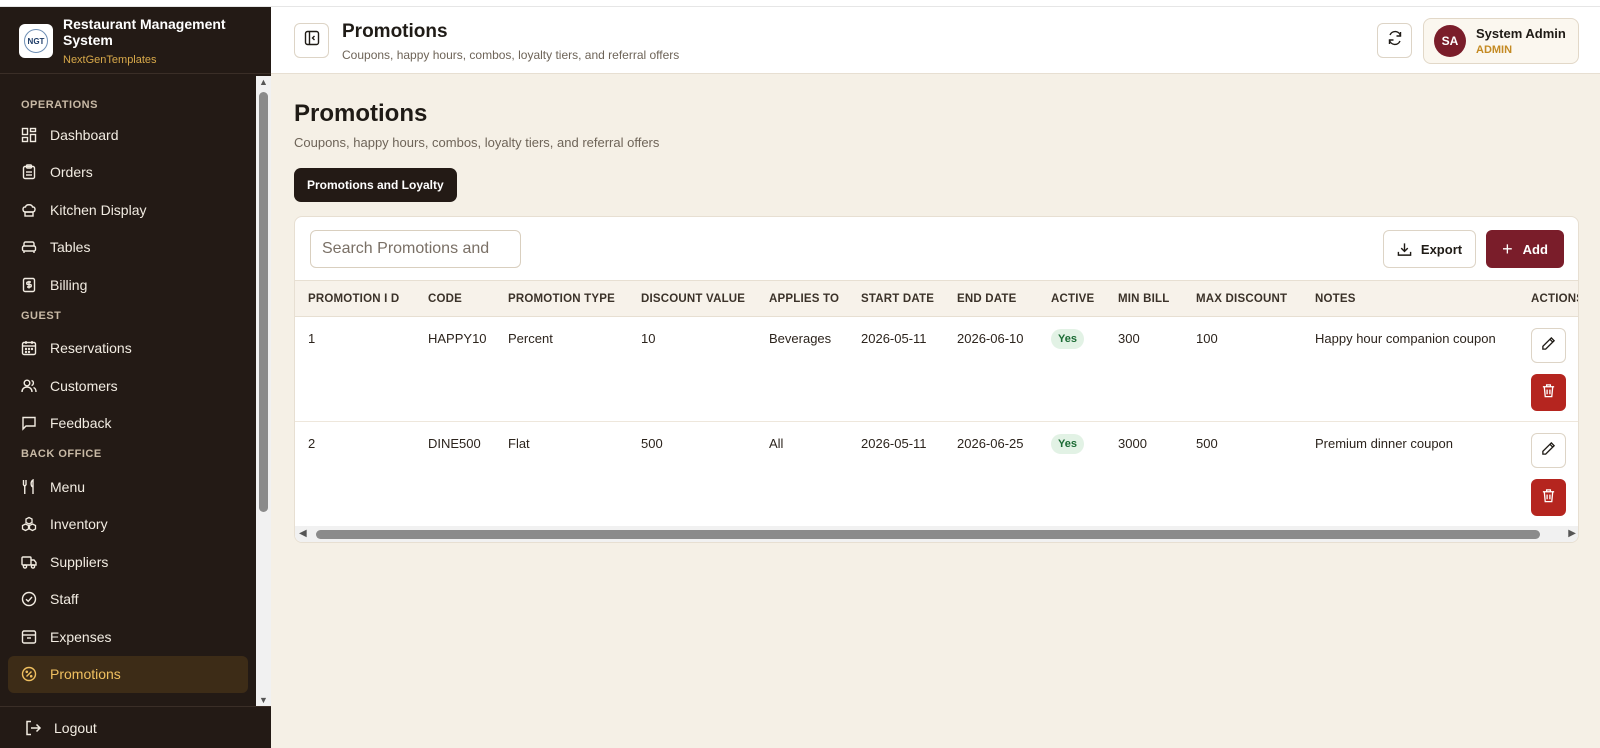 This screenshot has height=748, width=1600. What do you see at coordinates (354, 299) in the screenshot?
I see `col-promotion-id: PROMOTION I D` at bounding box center [354, 299].